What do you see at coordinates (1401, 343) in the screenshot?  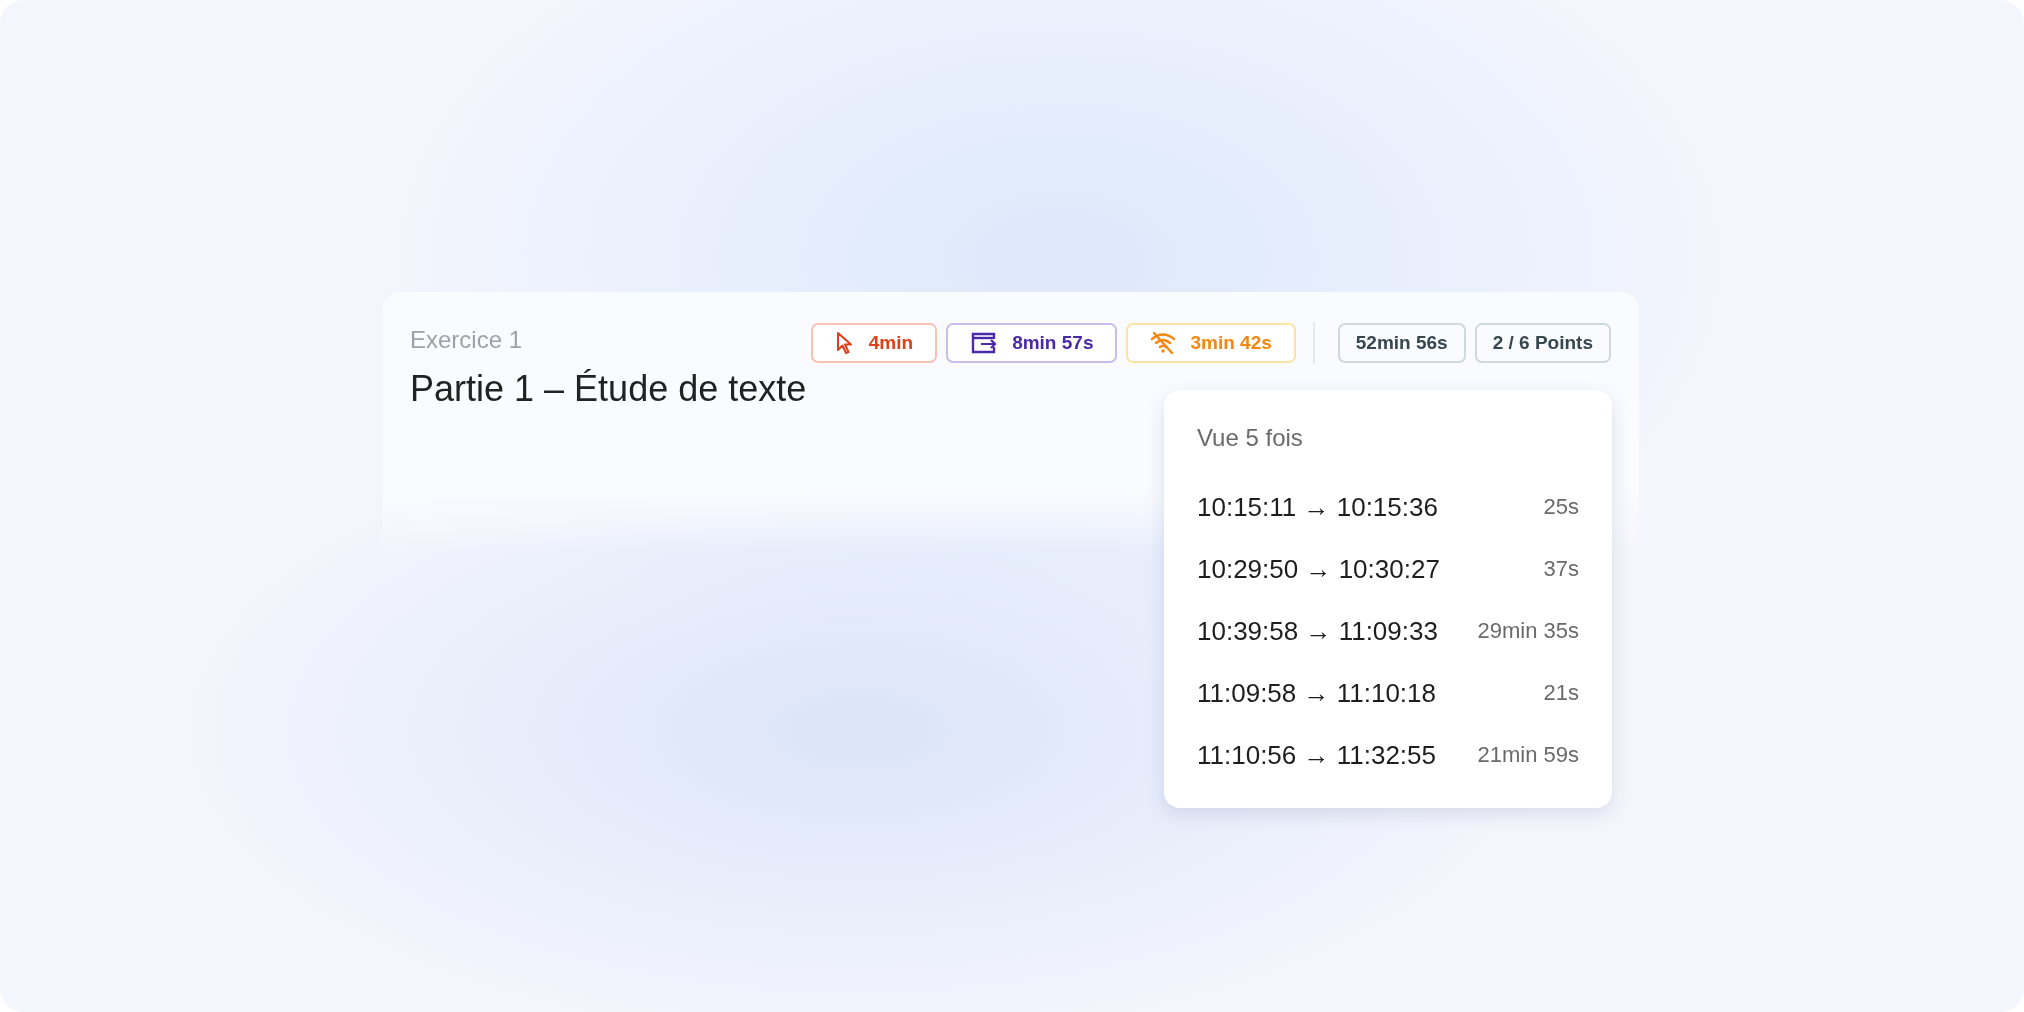 I see `stat-badge: 52min 56s` at bounding box center [1401, 343].